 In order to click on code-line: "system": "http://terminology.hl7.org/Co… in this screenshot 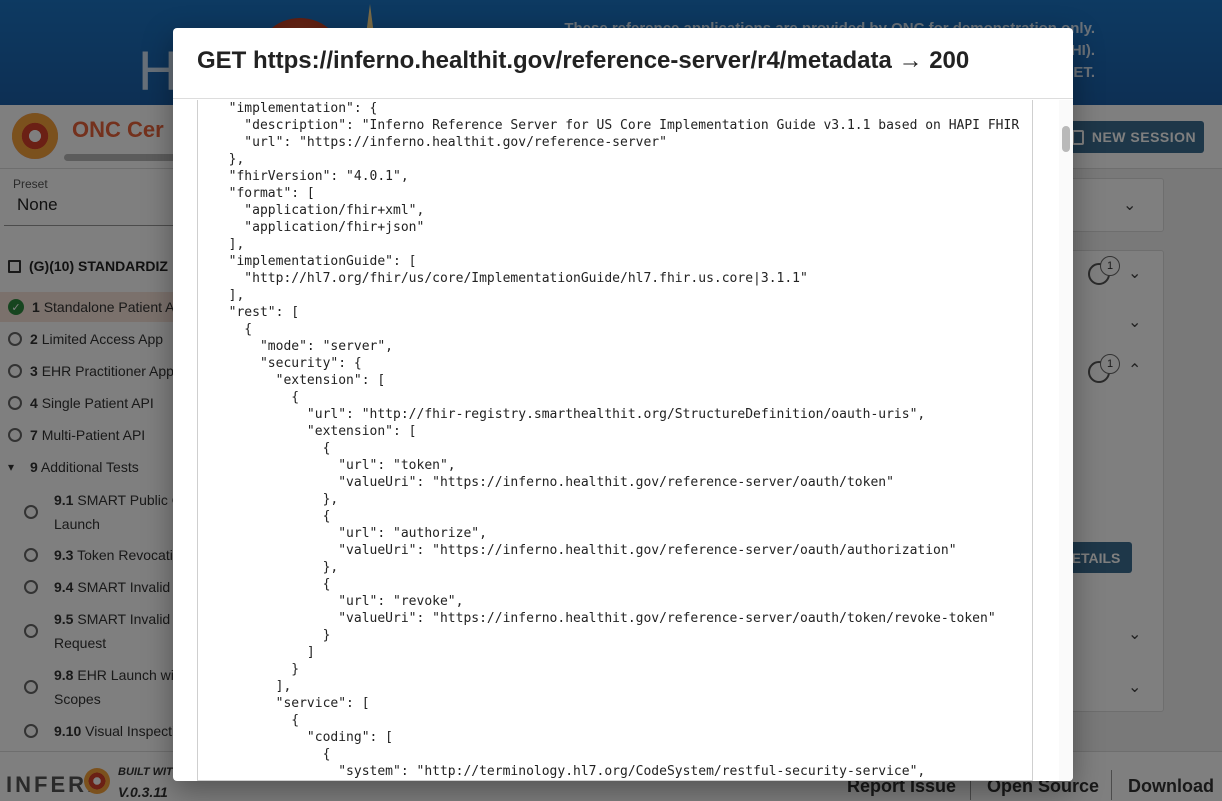, I will do `click(569, 771)`.